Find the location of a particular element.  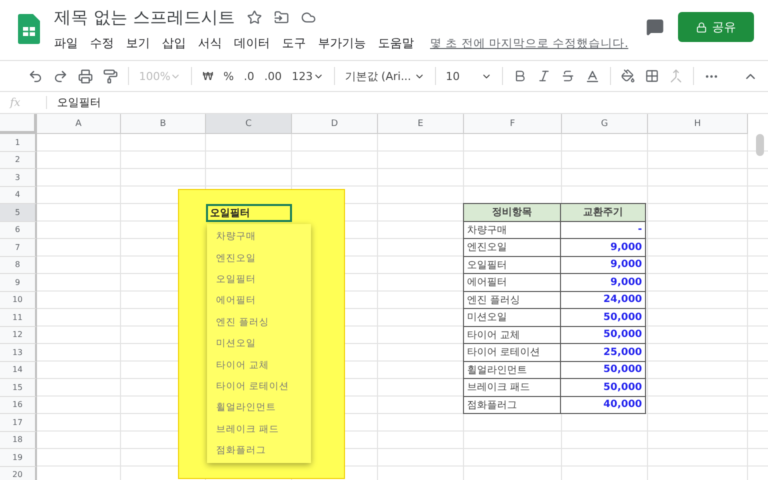

dropdown-option: 브레이크 패드 is located at coordinates (259, 429).